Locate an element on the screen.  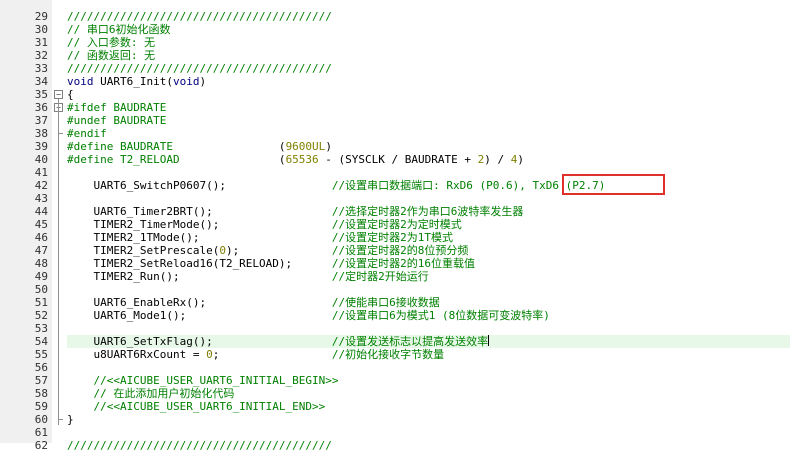
code-line: 41 is located at coordinates (395, 172).